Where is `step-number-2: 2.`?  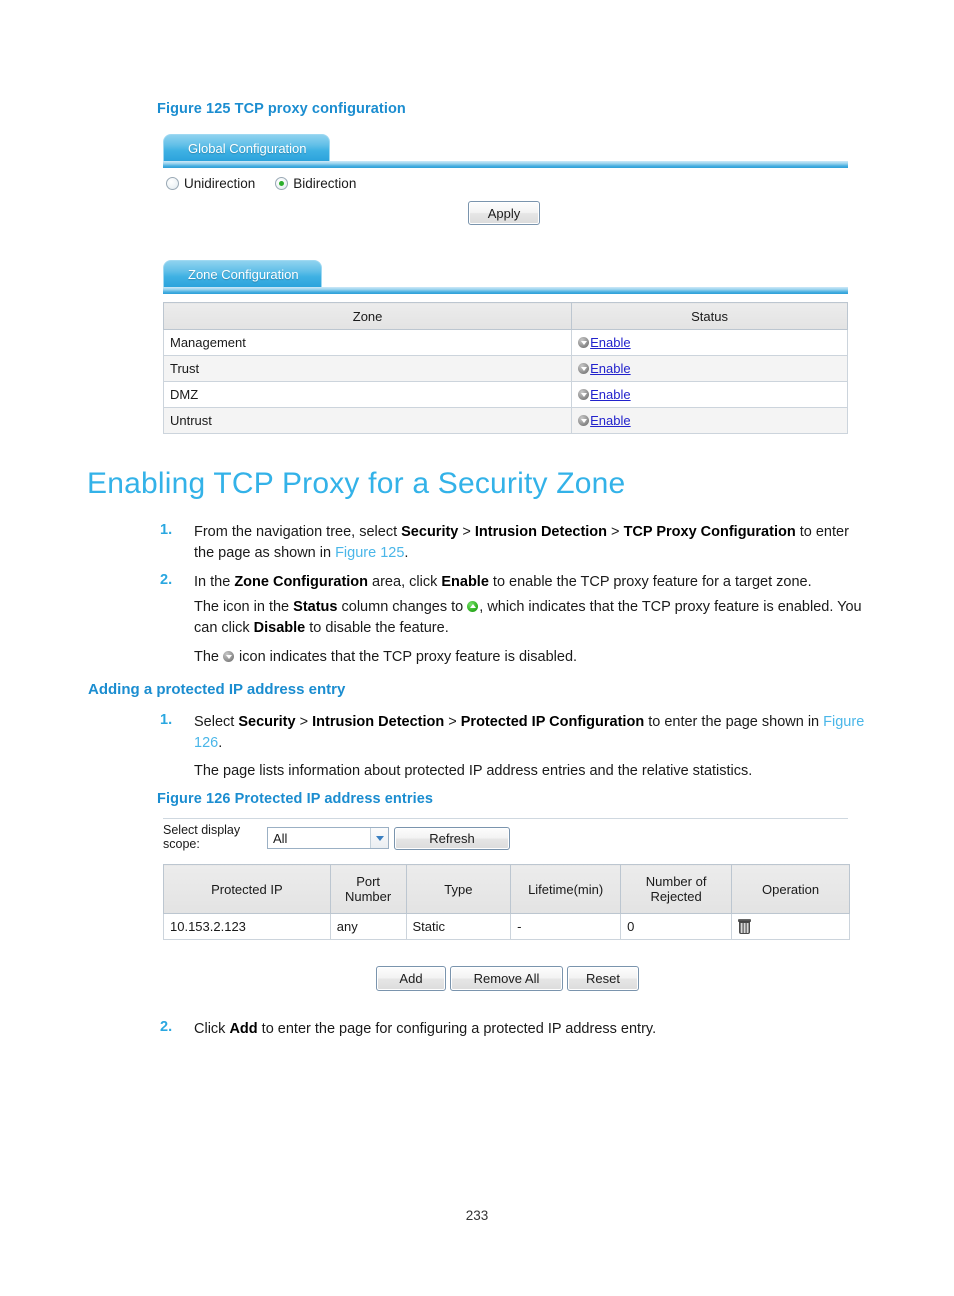 step-number-2: 2. is located at coordinates (166, 580).